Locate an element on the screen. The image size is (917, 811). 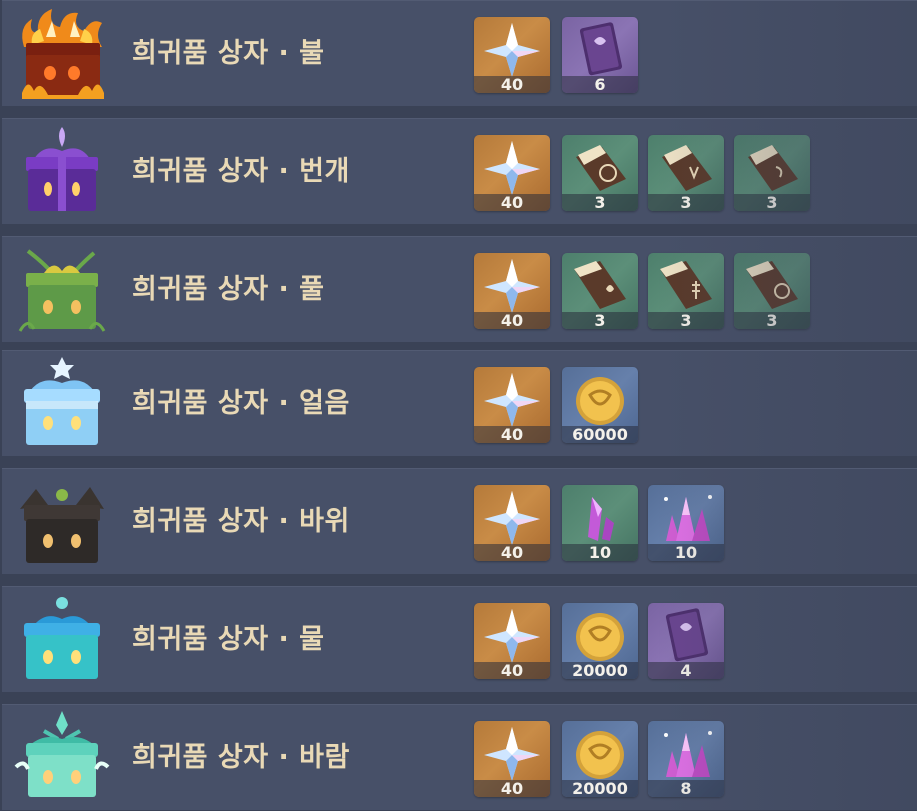
dendro-chest-icon is located at coordinates (62, 290).